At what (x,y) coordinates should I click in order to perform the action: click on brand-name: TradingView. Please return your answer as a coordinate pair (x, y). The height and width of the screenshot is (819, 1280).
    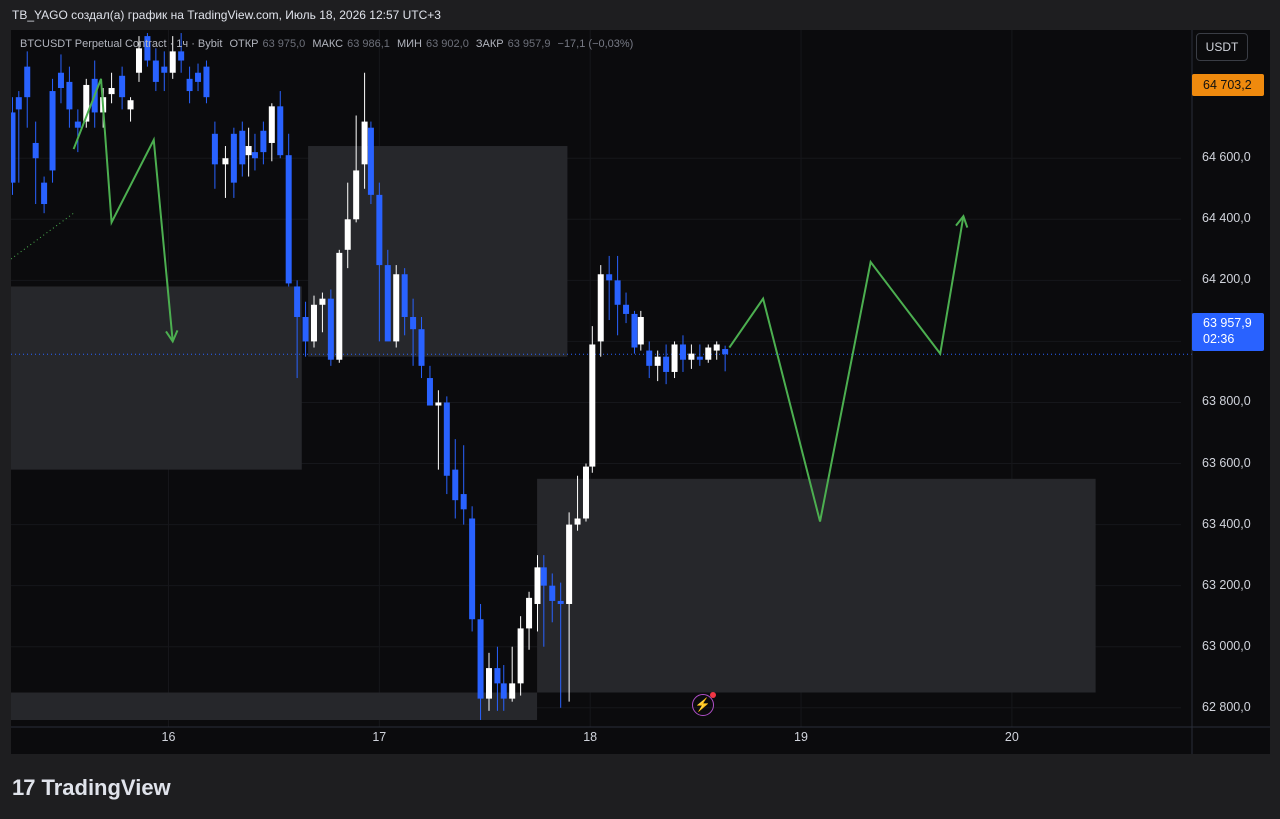
    Looking at the image, I should click on (106, 787).